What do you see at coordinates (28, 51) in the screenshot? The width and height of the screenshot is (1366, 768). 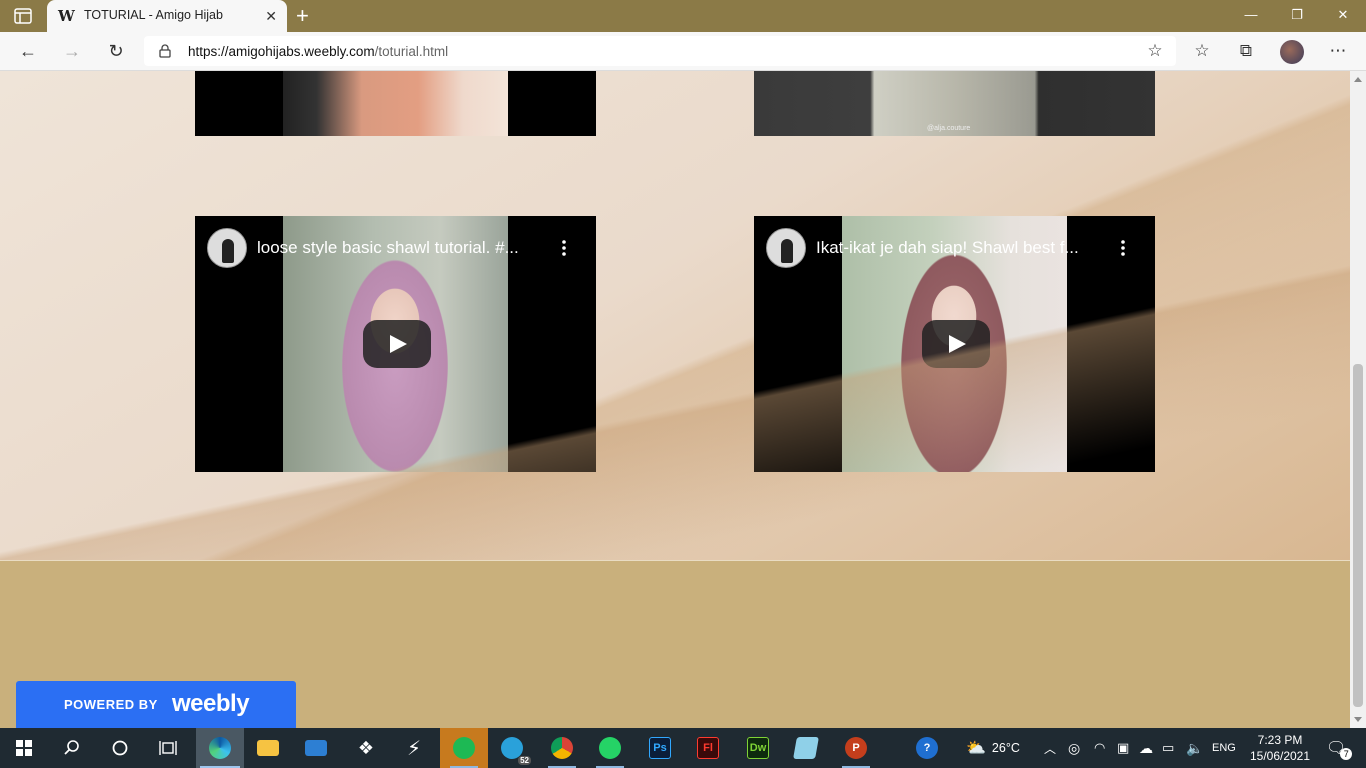 I see `back-arrow-icon: ←` at bounding box center [28, 51].